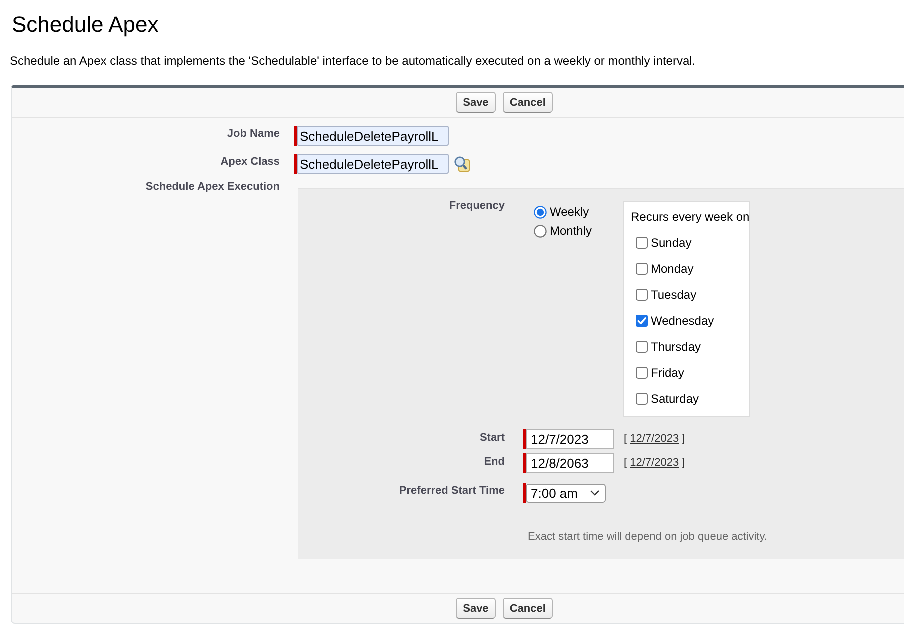 The image size is (904, 637). I want to click on day-checkbox: Thursday, so click(669, 347).